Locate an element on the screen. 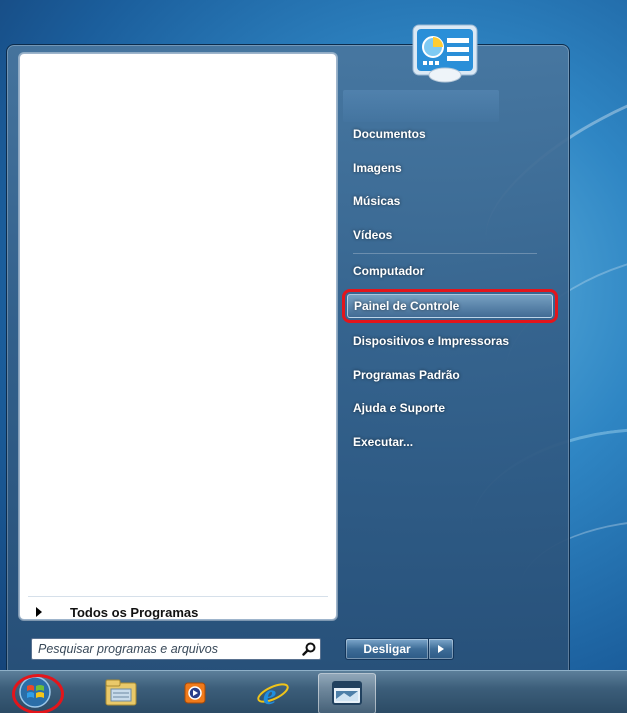 The height and width of the screenshot is (713, 627). media-player-icon is located at coordinates (195, 692).